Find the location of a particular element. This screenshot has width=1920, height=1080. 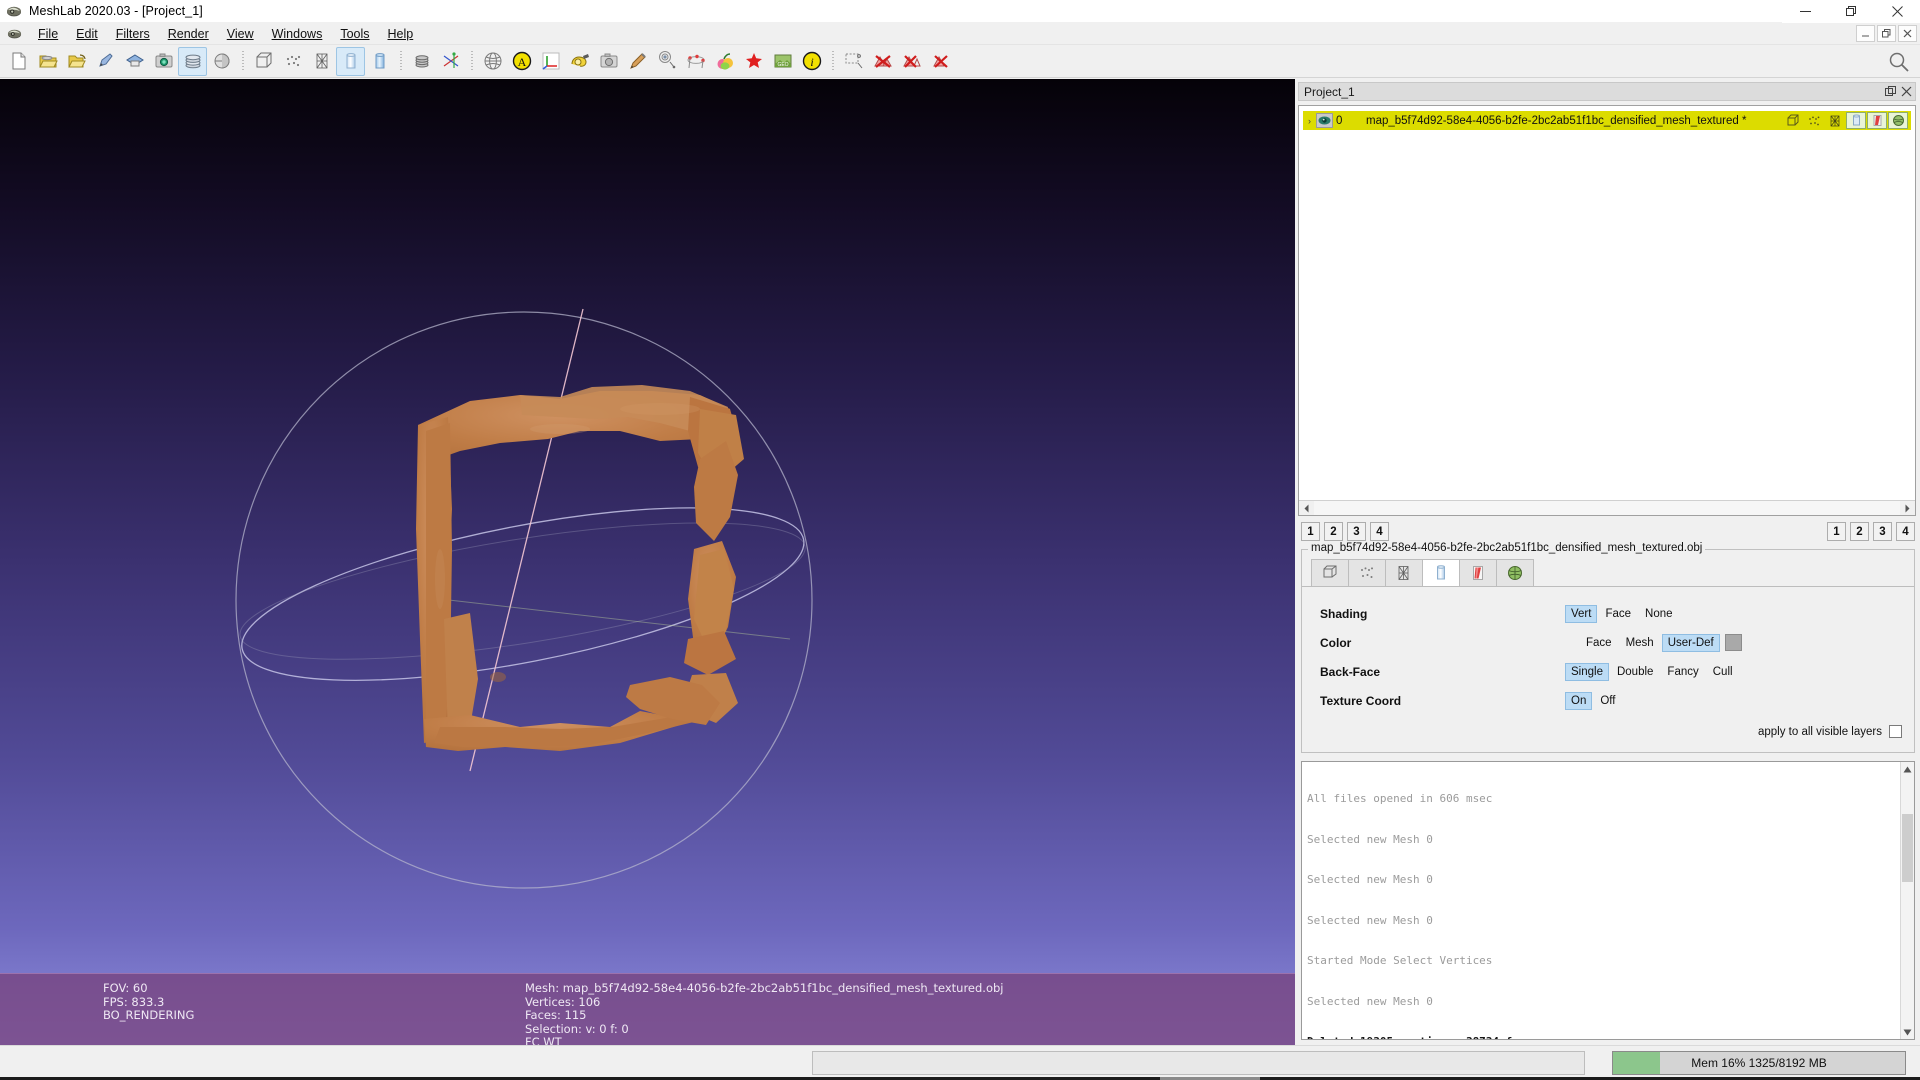

layout-button-2: 2 is located at coordinates (1333, 531).